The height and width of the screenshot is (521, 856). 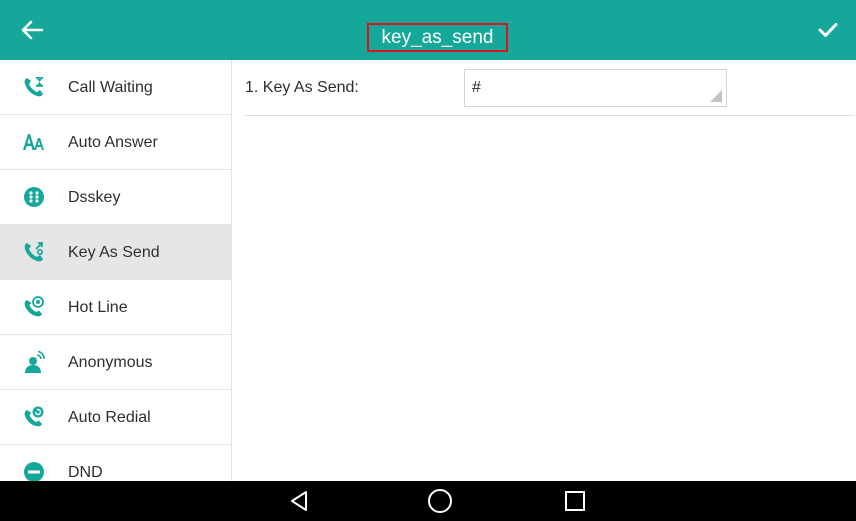 What do you see at coordinates (476, 87) in the screenshot?
I see `select-value: #` at bounding box center [476, 87].